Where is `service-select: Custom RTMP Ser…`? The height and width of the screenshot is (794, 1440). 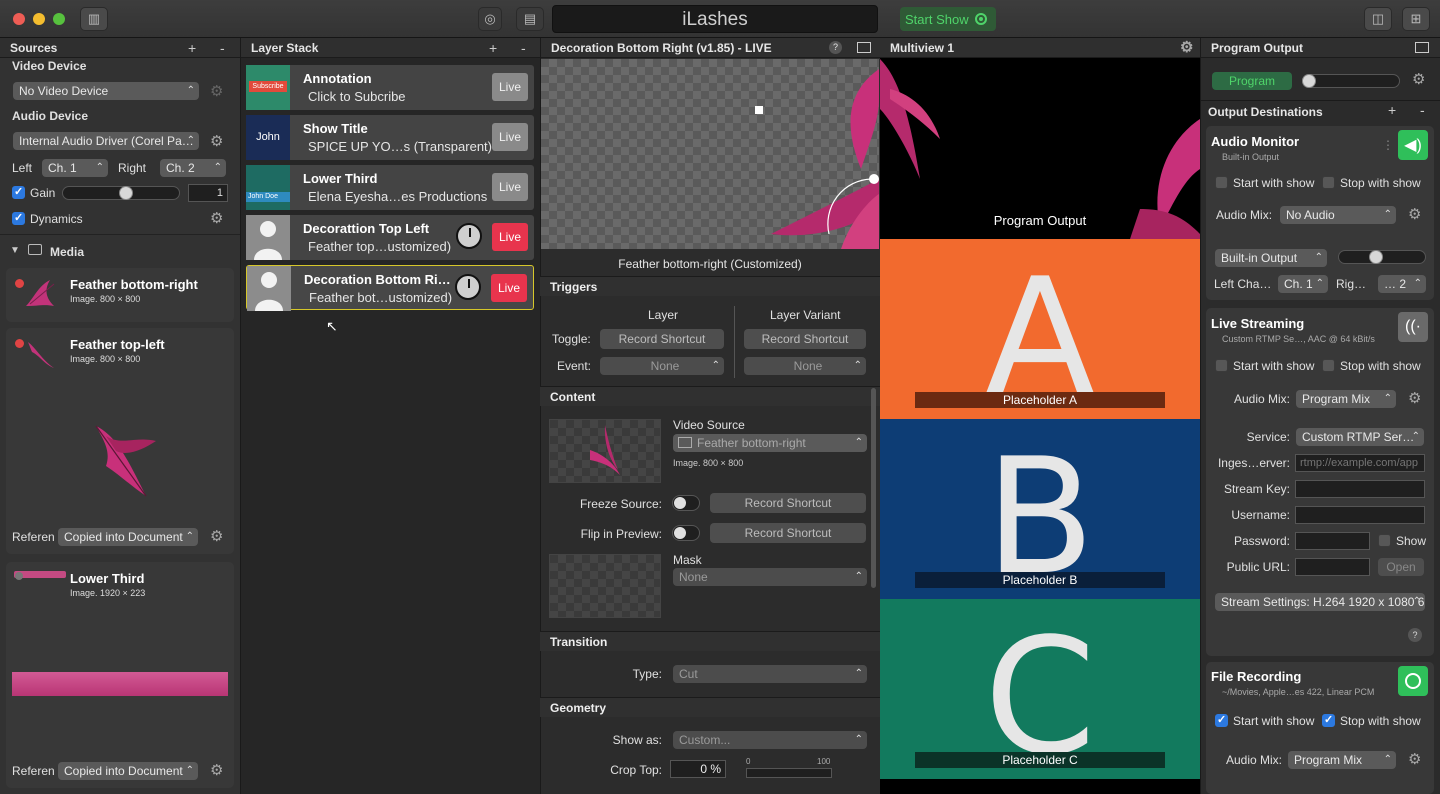 service-select: Custom RTMP Ser… is located at coordinates (1360, 437).